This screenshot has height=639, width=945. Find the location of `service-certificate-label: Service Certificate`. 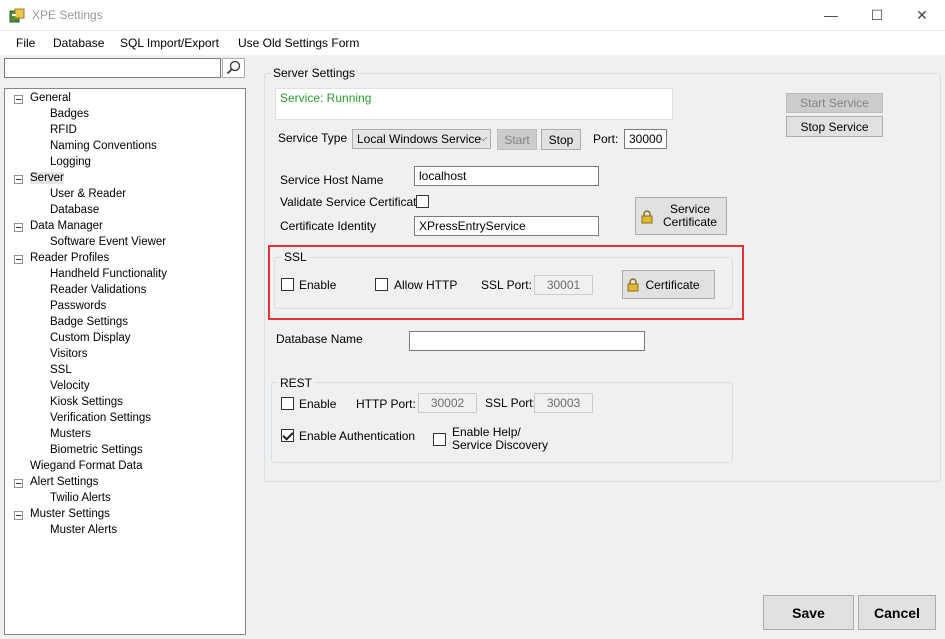

service-certificate-label: Service Certificate is located at coordinates (690, 216).